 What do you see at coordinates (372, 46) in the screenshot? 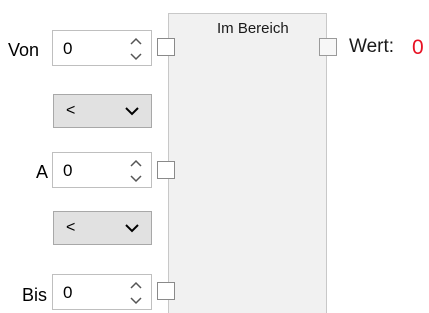
I see `wert-label: Wert:` at bounding box center [372, 46].